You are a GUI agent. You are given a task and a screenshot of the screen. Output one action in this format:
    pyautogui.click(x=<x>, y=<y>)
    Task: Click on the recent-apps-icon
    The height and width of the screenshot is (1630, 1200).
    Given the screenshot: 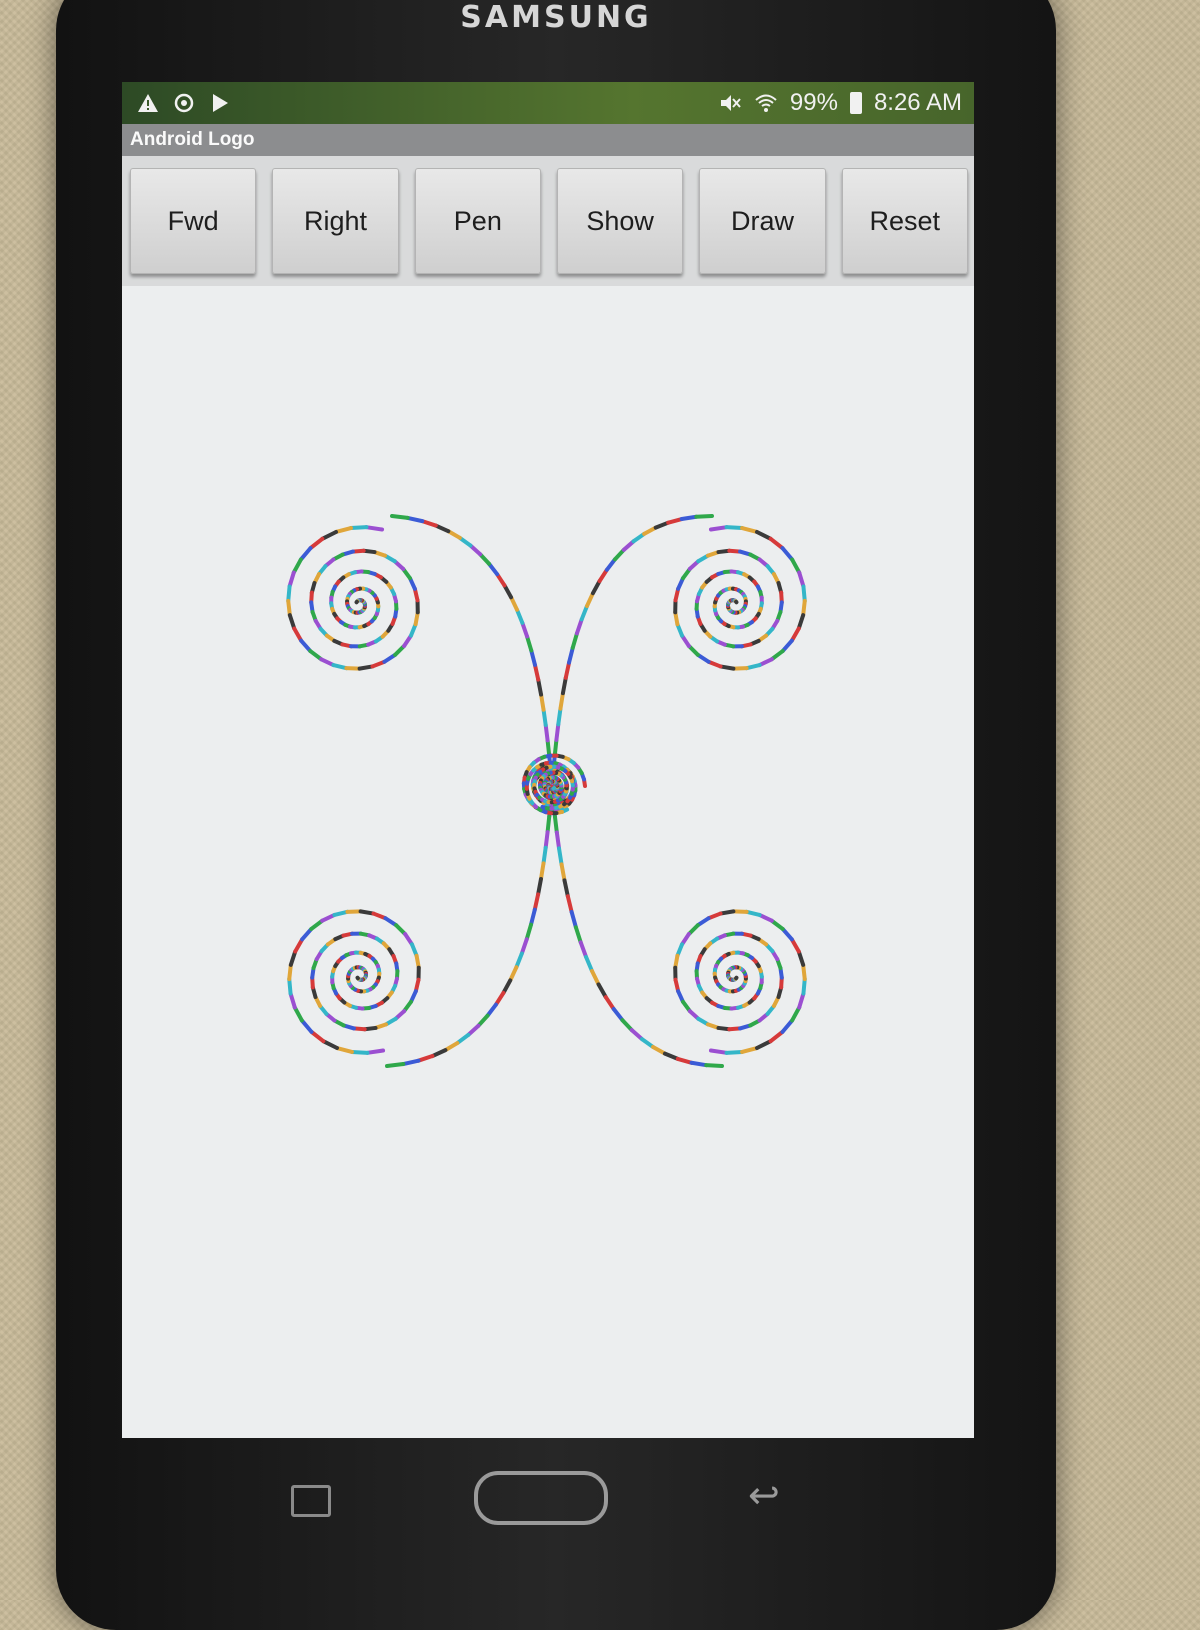 What is the action you would take?
    pyautogui.click(x=311, y=1501)
    